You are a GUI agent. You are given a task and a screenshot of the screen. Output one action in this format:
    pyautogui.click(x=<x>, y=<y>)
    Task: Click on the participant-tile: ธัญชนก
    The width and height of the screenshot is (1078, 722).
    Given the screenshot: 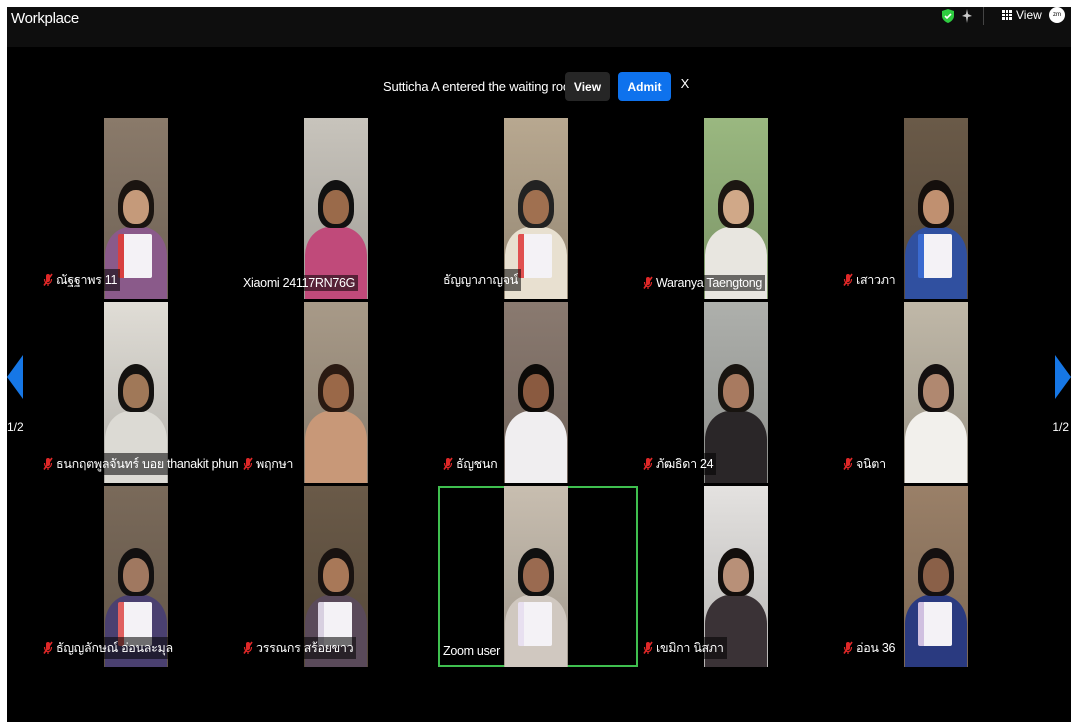 What is the action you would take?
    pyautogui.click(x=538, y=392)
    